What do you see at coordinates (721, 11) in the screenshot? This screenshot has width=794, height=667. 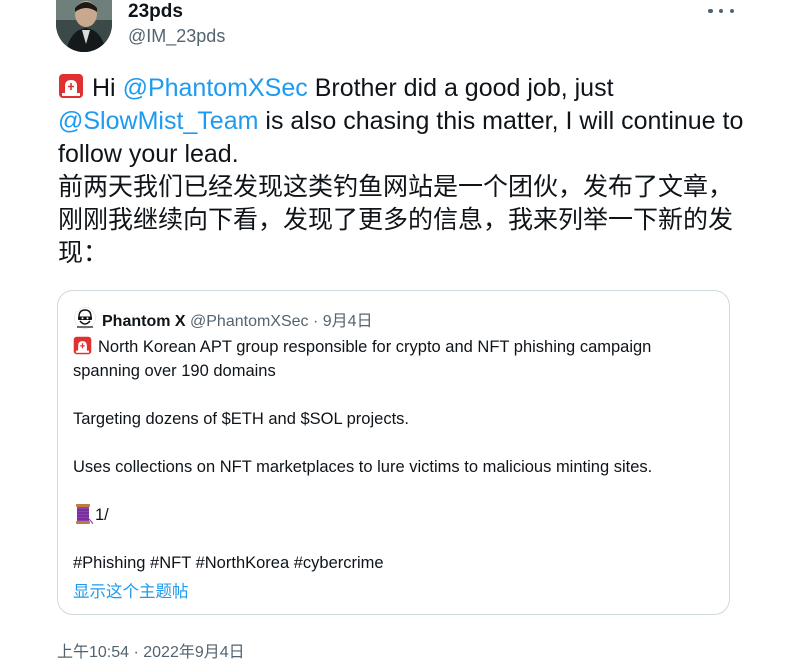 I see `more-horizontal-icon` at bounding box center [721, 11].